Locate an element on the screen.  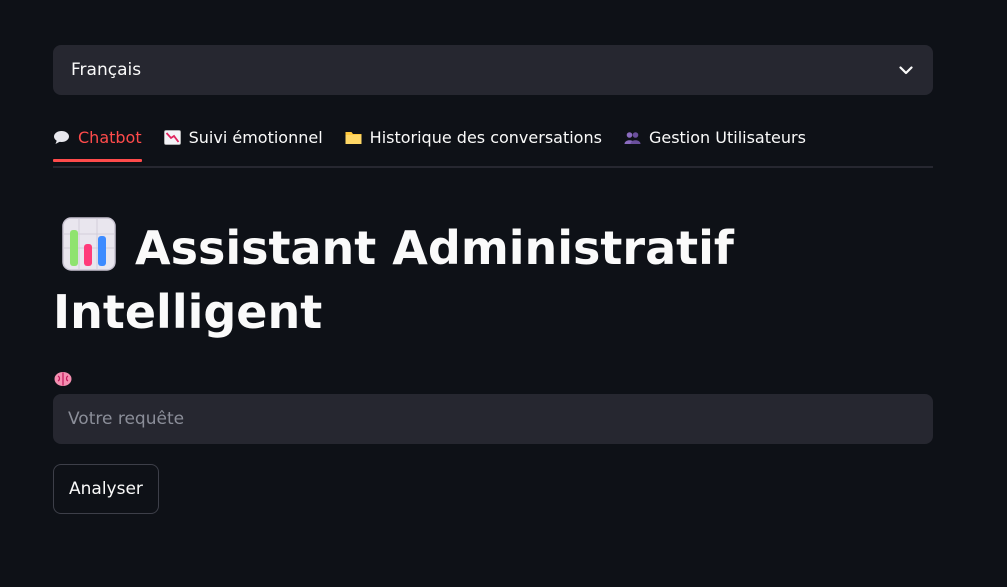
tab-label: Historique des conversations is located at coordinates (485, 137).